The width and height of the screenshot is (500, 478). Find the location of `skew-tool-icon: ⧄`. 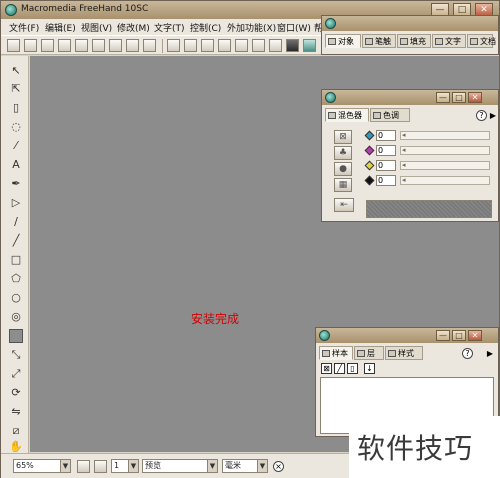

skew-tool-icon: ⧄ is located at coordinates (16, 431).